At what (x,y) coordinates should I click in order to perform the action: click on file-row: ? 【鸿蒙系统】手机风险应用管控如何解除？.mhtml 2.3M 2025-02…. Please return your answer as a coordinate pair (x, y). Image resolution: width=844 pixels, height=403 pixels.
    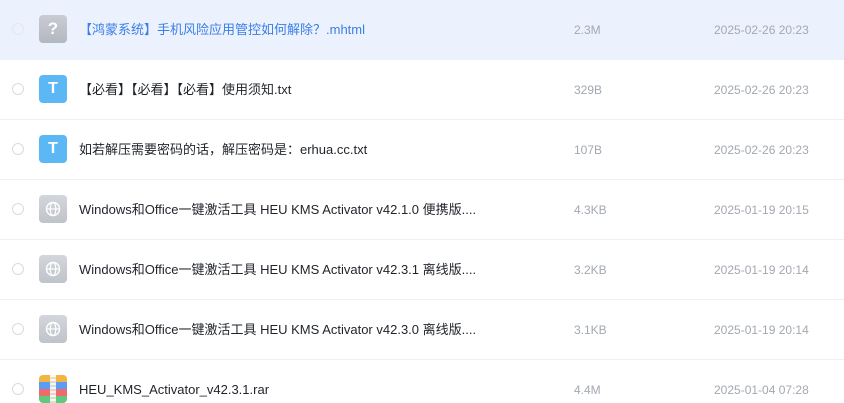
    Looking at the image, I should click on (422, 30).